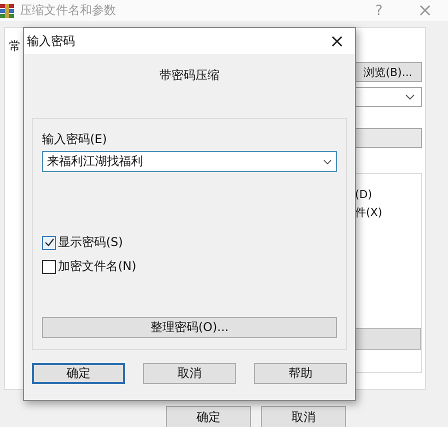  What do you see at coordinates (388, 97) in the screenshot?
I see `dropdown` at bounding box center [388, 97].